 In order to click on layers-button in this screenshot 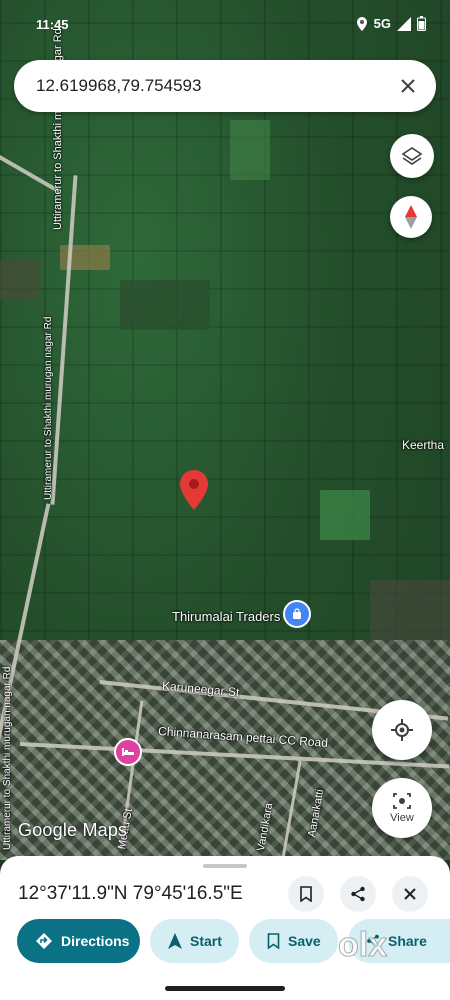, I will do `click(412, 156)`.